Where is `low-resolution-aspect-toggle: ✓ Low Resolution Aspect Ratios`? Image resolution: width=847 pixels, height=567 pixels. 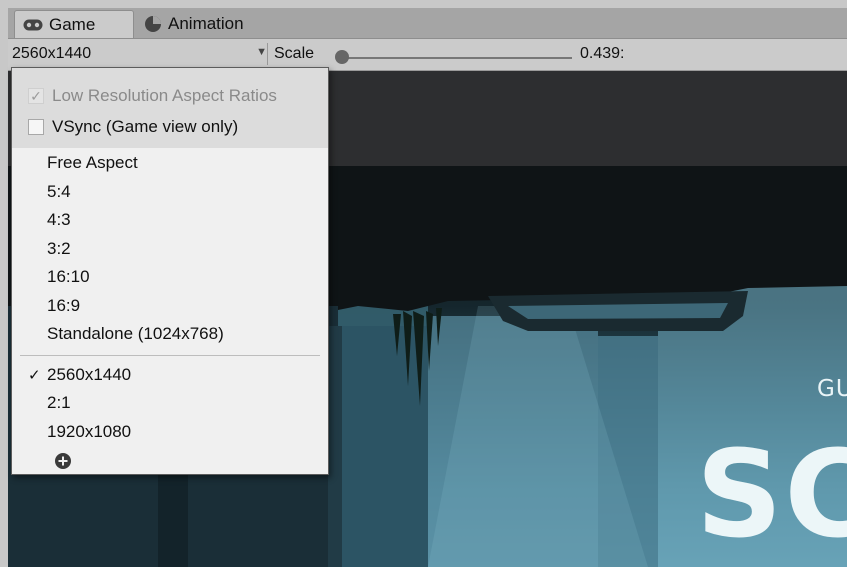 low-resolution-aspect-toggle: ✓ Low Resolution Aspect Ratios is located at coordinates (152, 96).